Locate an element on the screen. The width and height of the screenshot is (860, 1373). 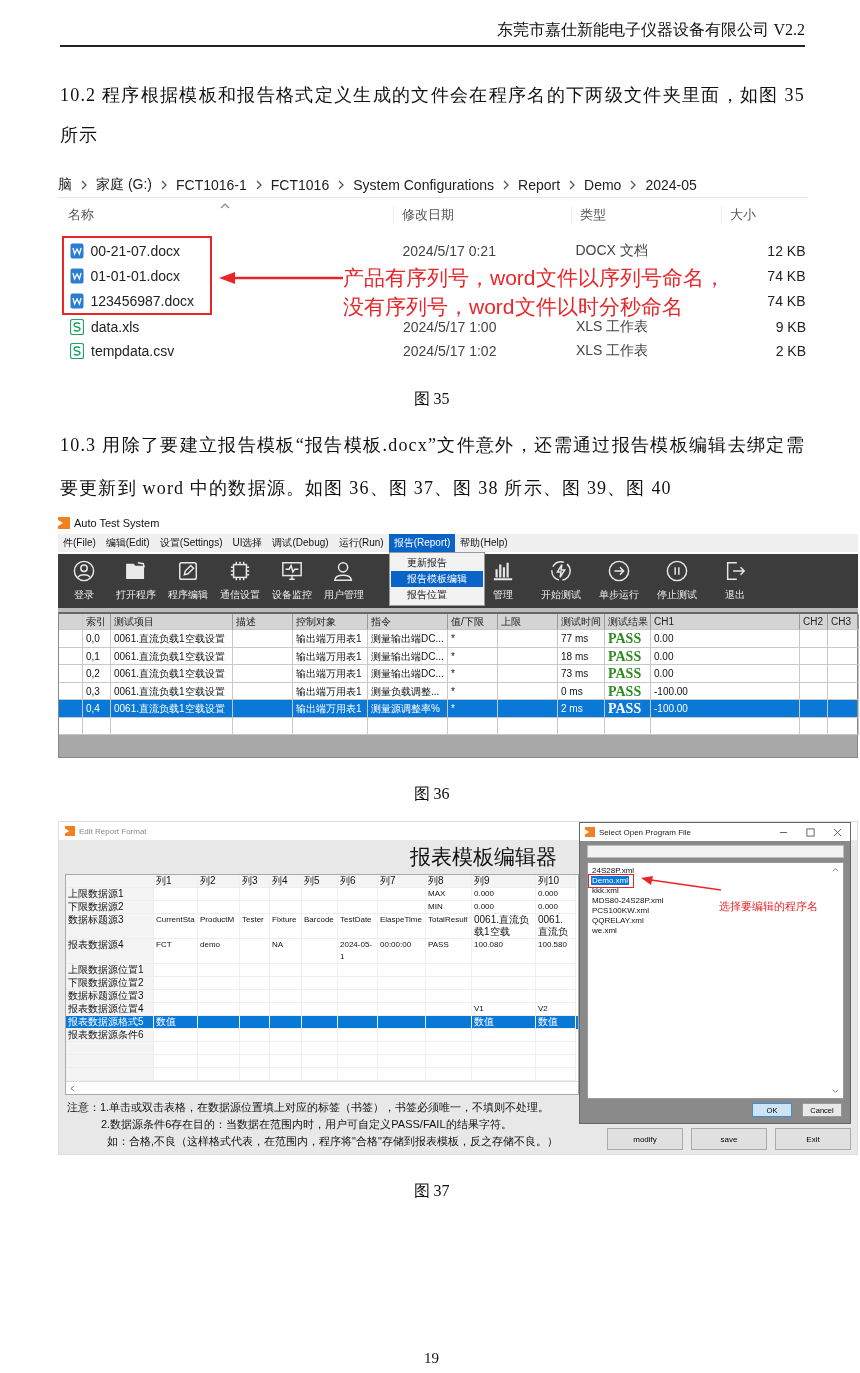
menu-item: UI选择 is located at coordinates (247, 543).